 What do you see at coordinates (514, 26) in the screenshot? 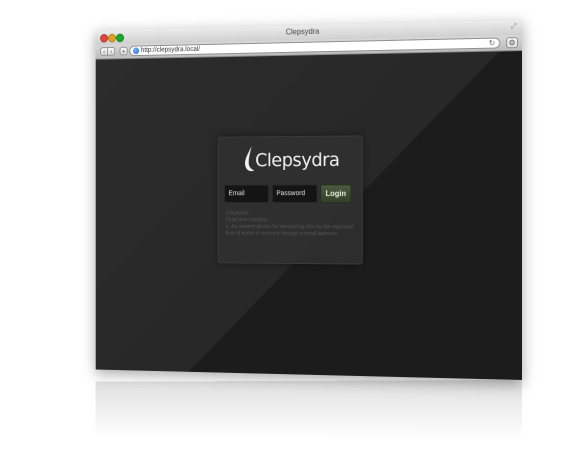
I see `fullscreen-icon: ⤢` at bounding box center [514, 26].